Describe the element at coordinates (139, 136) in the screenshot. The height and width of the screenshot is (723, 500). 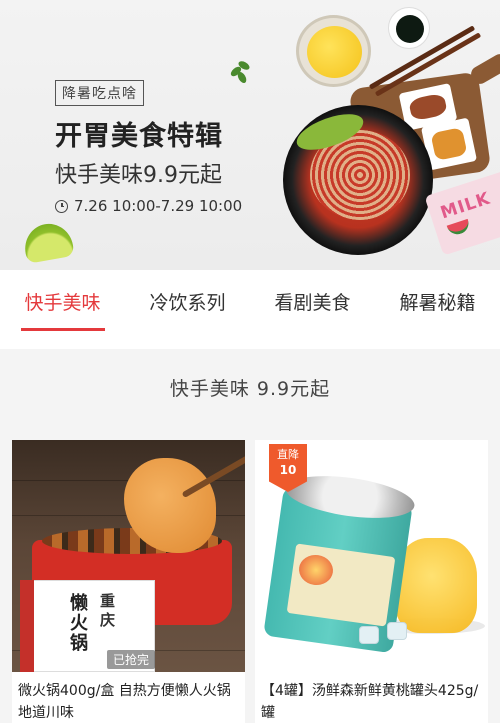
I see `banner-title: 开胃美食特辑` at that location.